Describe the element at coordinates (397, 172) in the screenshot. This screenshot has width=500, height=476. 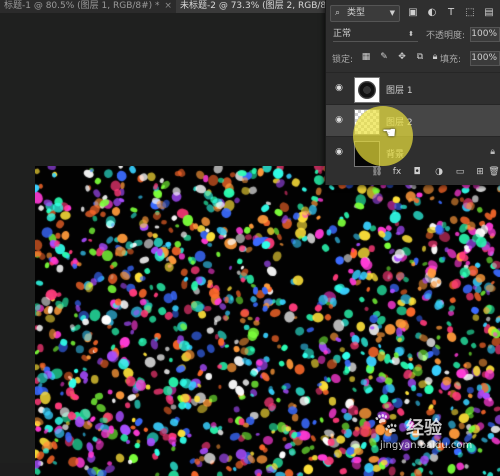
I see `fx-icon: fx` at that location.